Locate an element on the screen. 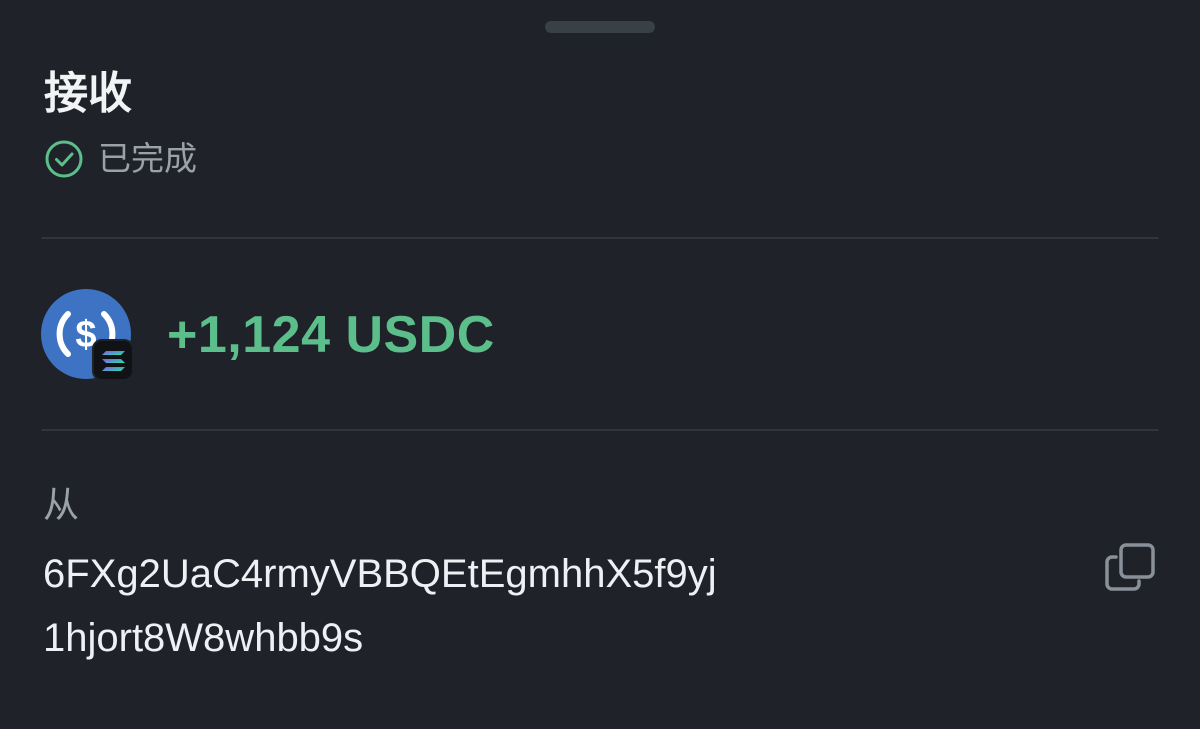  sender-address-line2: 1hjort8W8whbb9s is located at coordinates (203, 638).